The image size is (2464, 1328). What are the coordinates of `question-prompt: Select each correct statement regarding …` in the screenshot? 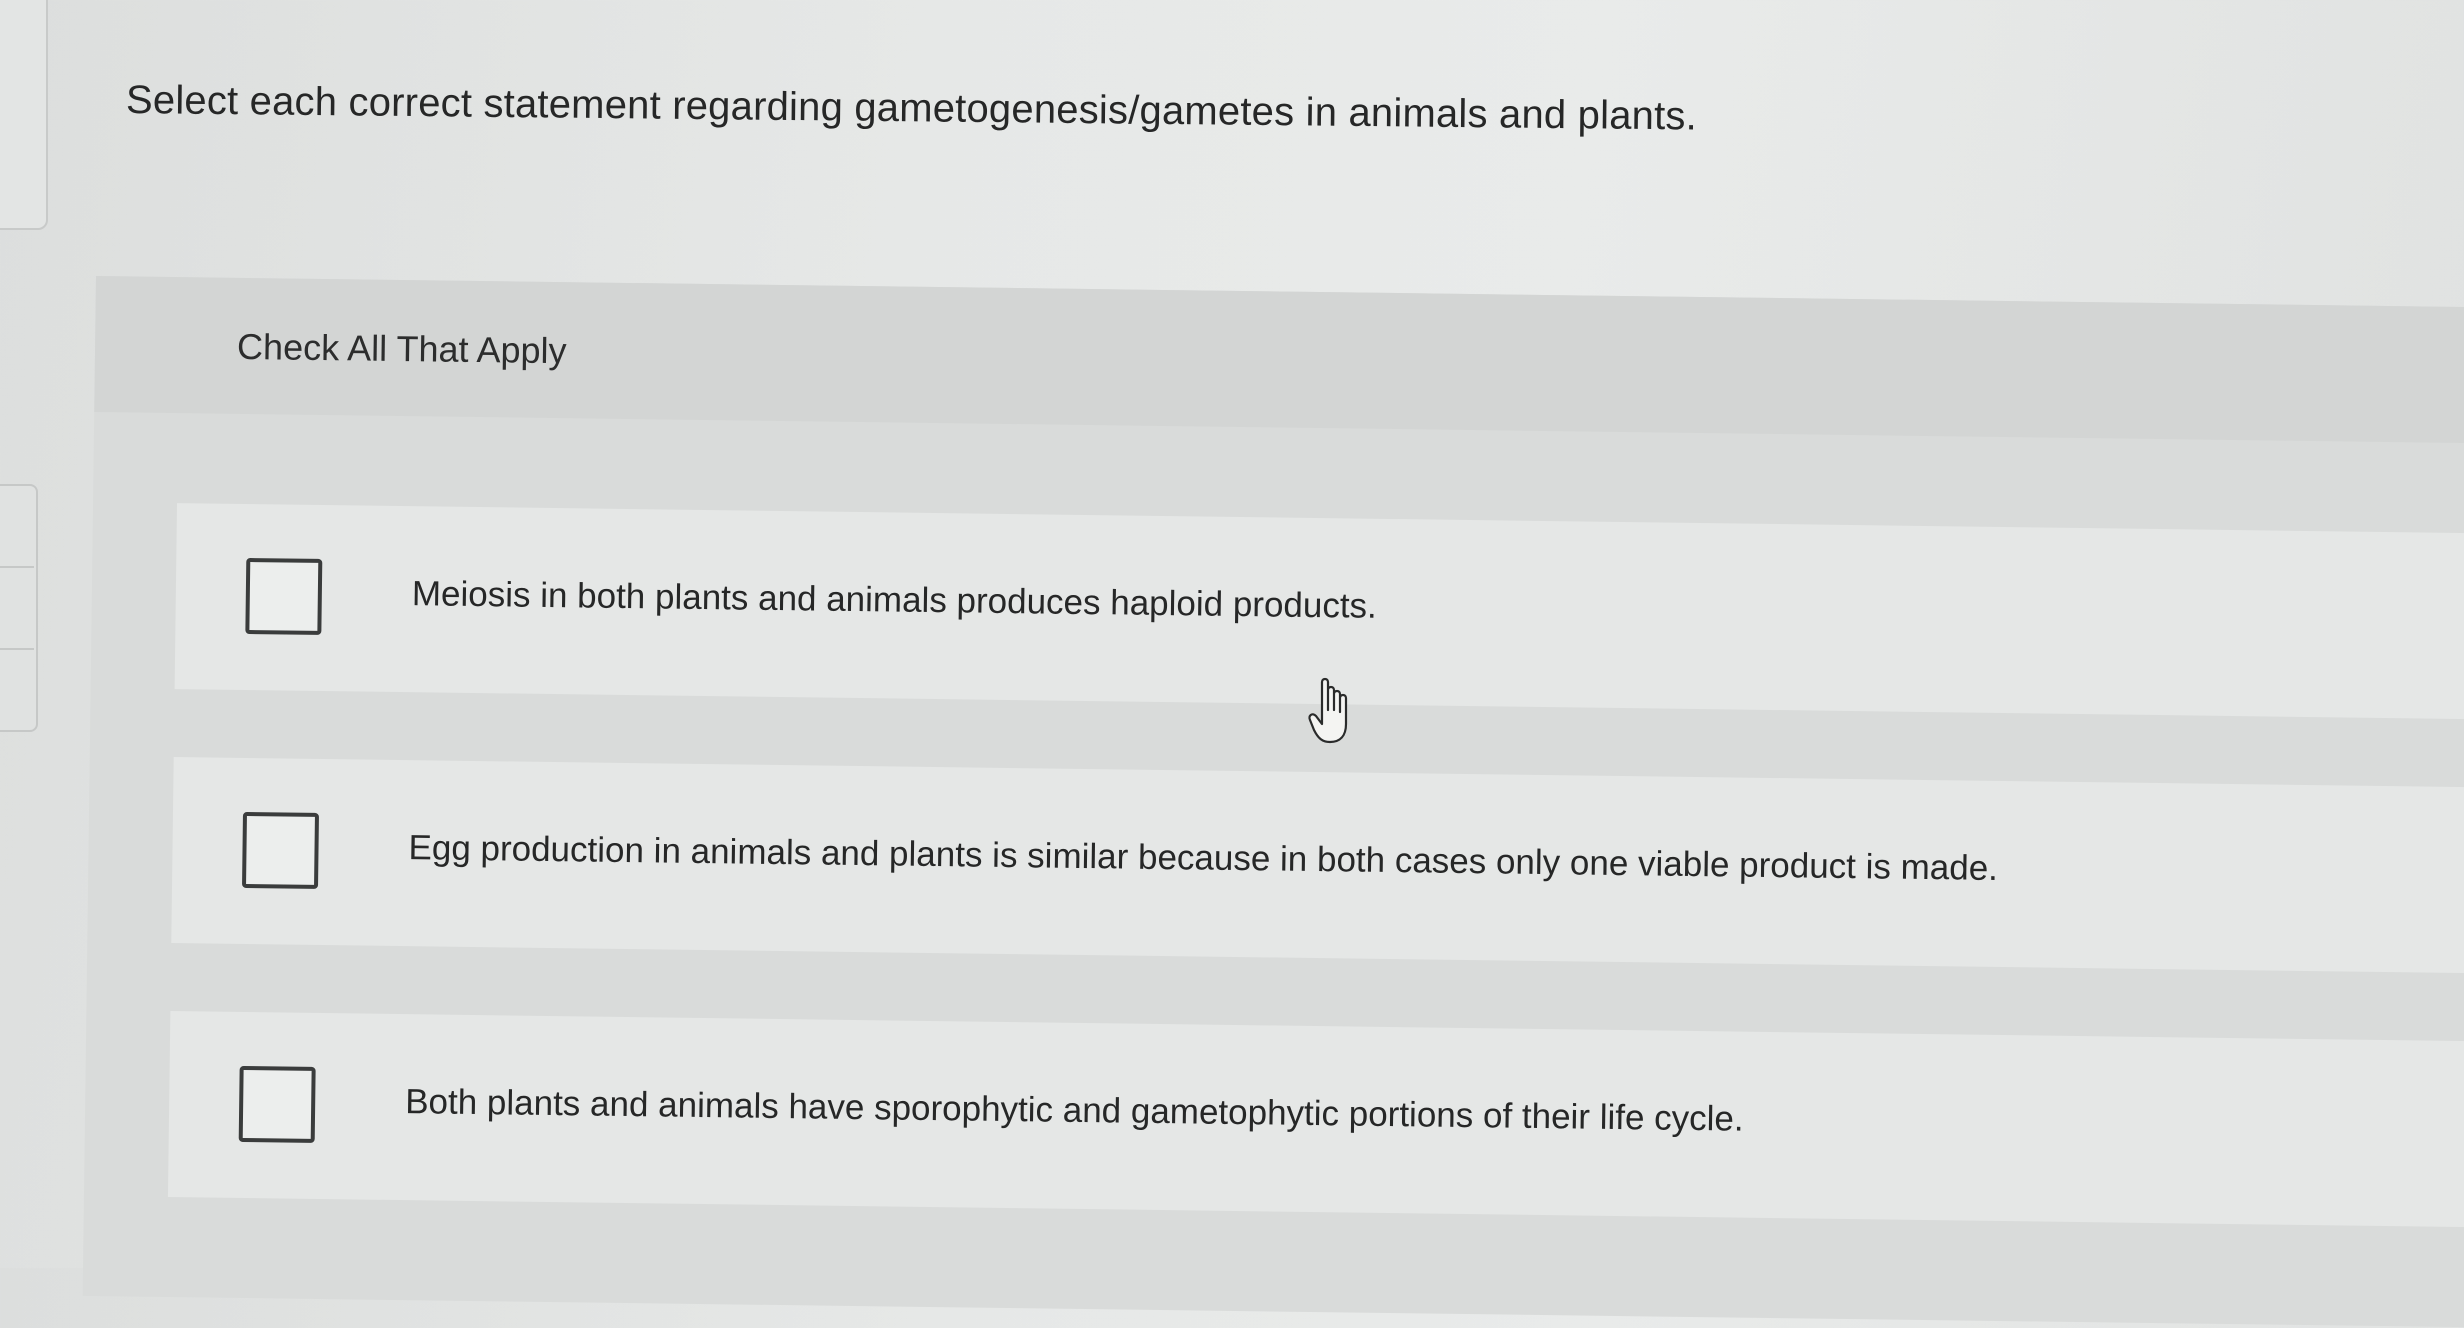 It's located at (911, 108).